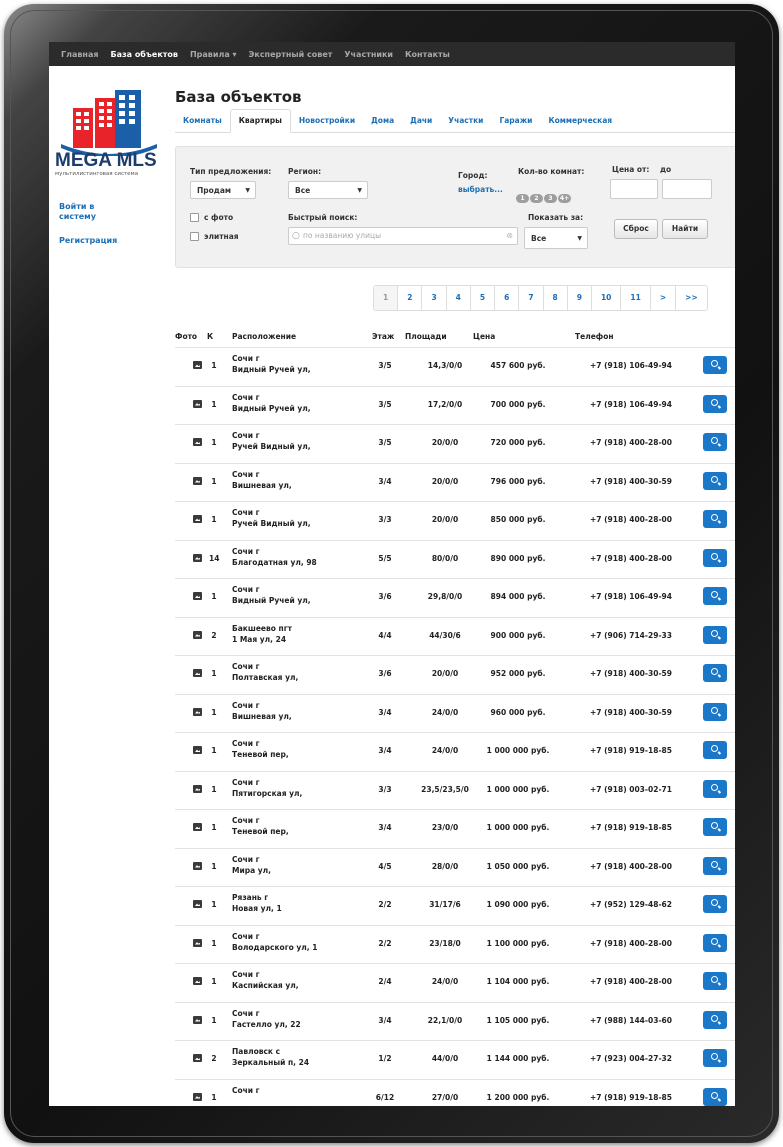 The height and width of the screenshot is (1147, 783). Describe the element at coordinates (564, 198) in the screenshot. I see `rooms-option-4-plus: 4+` at that location.